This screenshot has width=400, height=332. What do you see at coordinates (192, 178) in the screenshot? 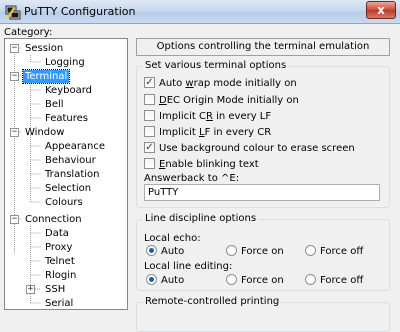
I see `answerback-label: Answerback to ^E:` at bounding box center [192, 178].